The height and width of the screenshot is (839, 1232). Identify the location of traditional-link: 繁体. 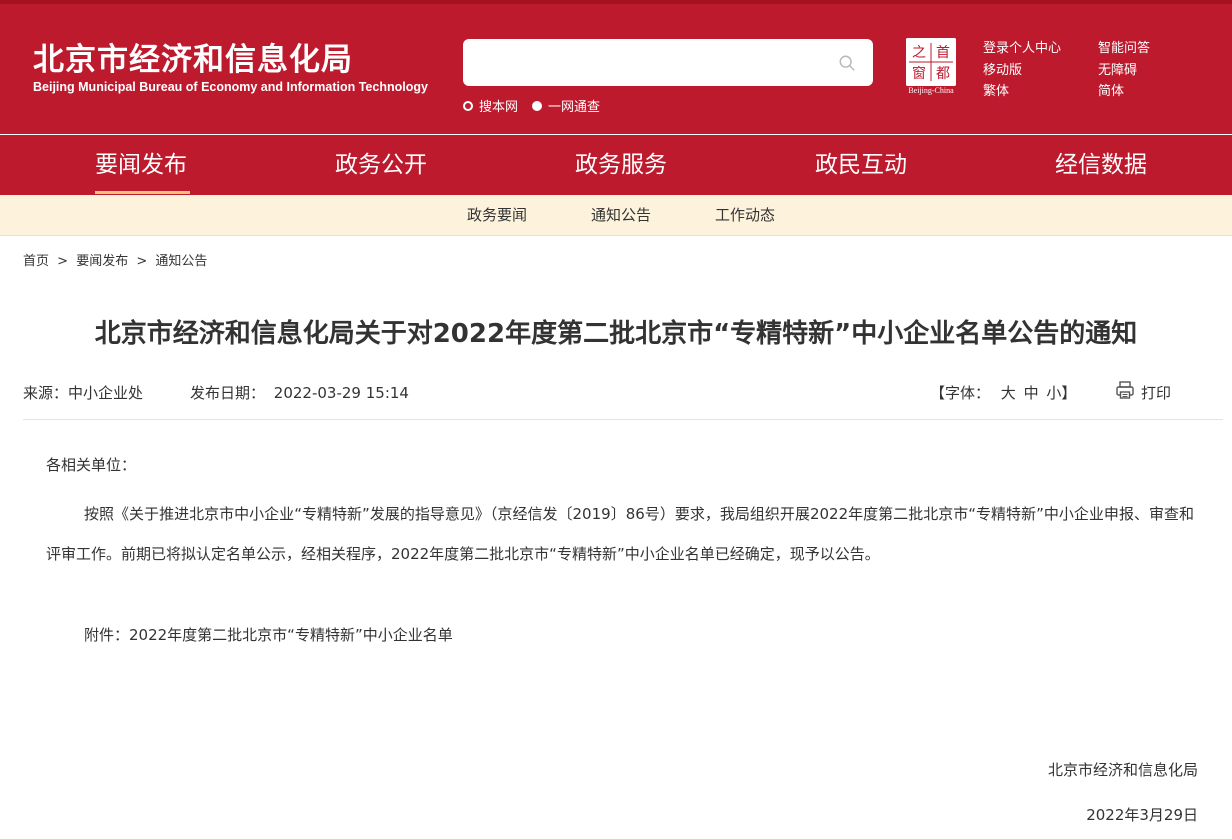
(1022, 92).